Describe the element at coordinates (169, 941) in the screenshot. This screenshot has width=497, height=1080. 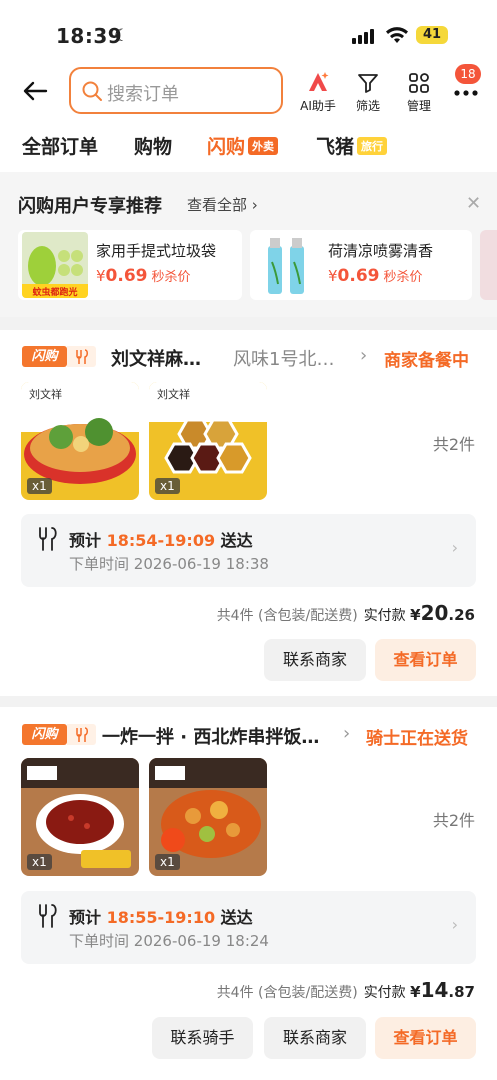
I see `order-time-line: 下单时间 2026-06-19 18:24` at that location.